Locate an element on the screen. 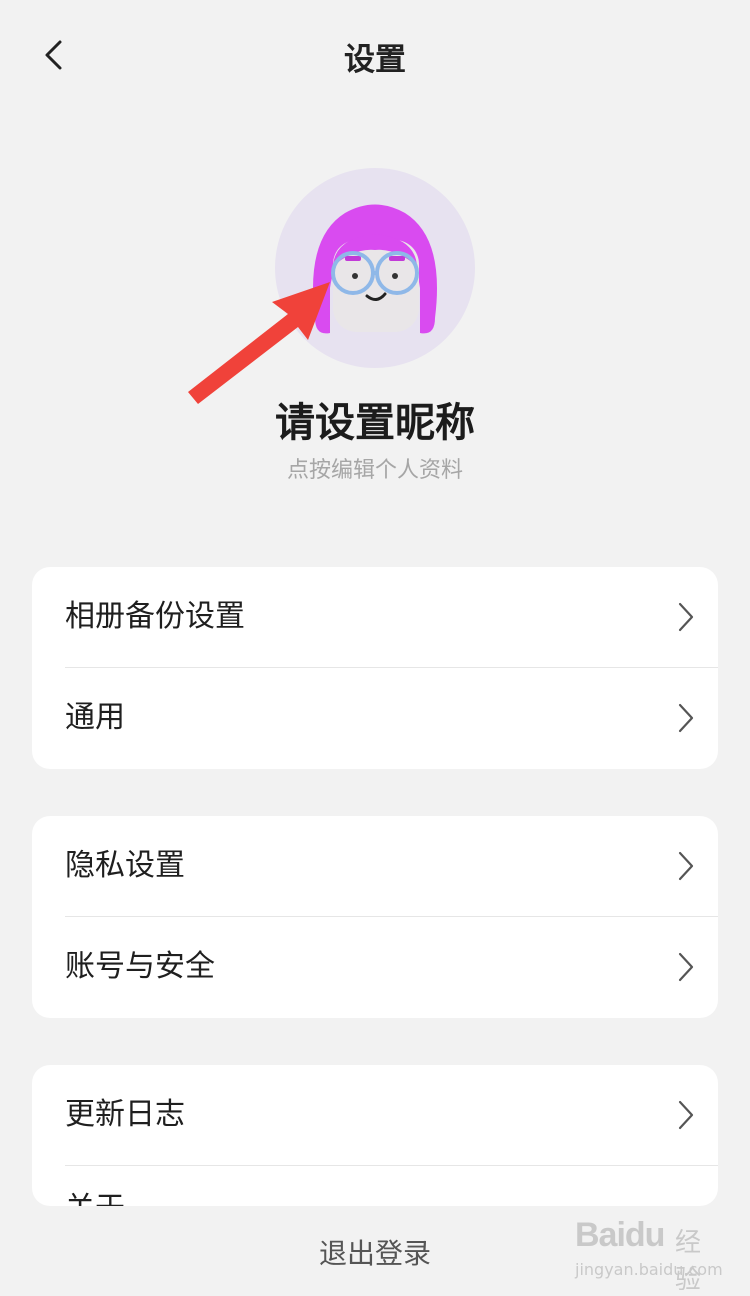 This screenshot has width=750, height=1296. header-bar: 设置 is located at coordinates (375, 55).